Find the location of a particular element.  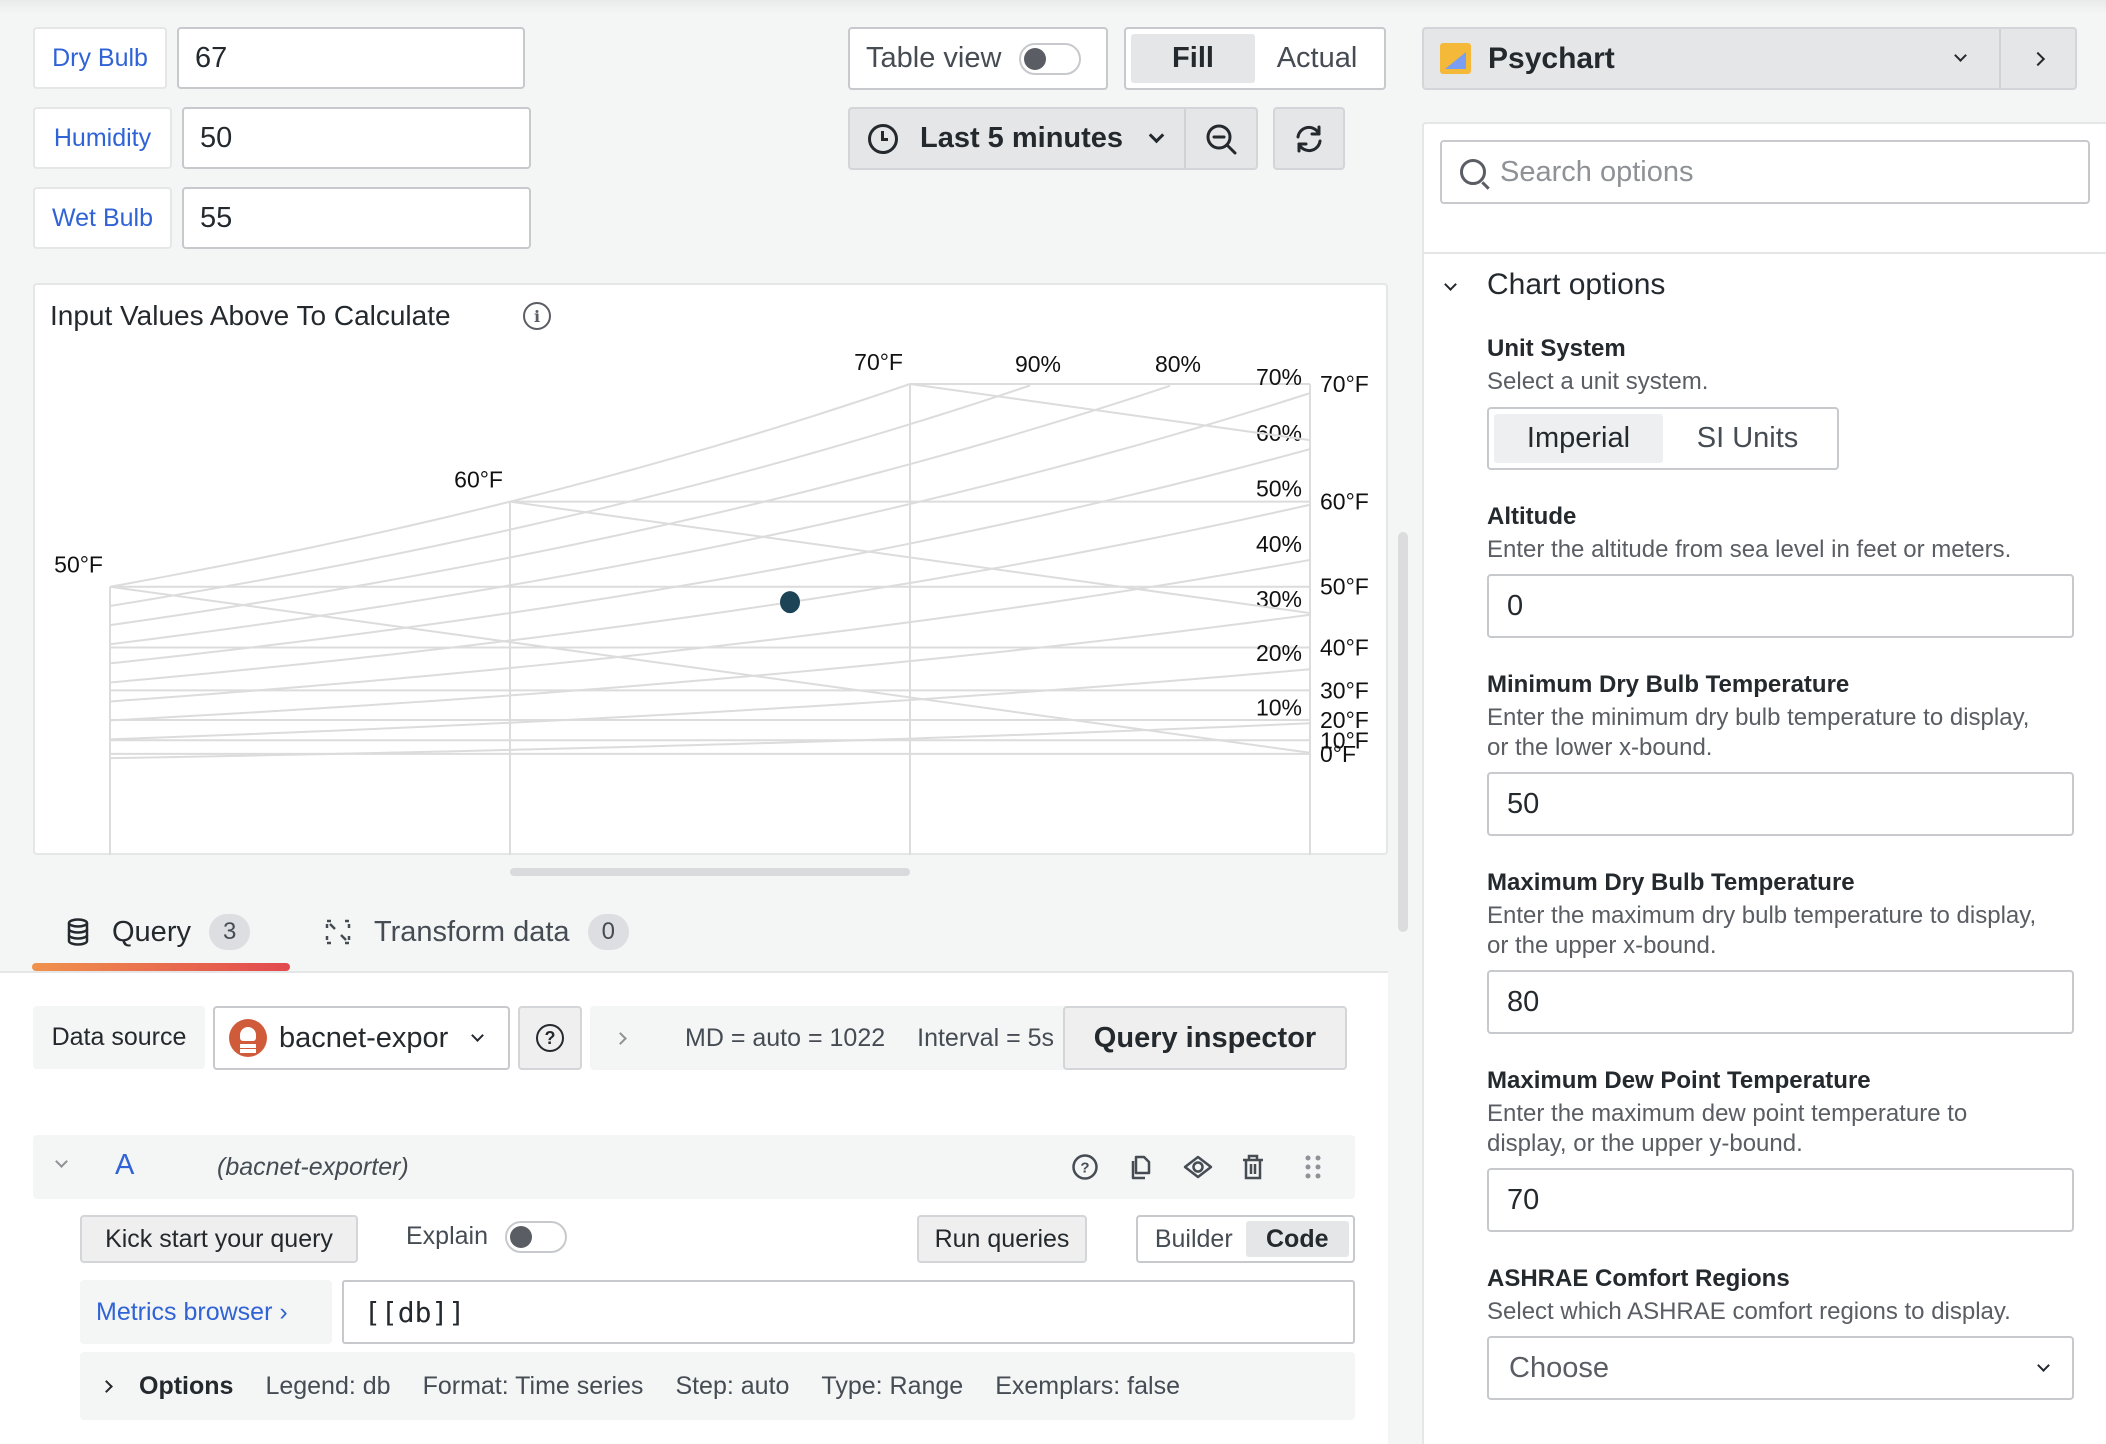

unit-system-toggle: Imperial SI Units is located at coordinates (1663, 438).